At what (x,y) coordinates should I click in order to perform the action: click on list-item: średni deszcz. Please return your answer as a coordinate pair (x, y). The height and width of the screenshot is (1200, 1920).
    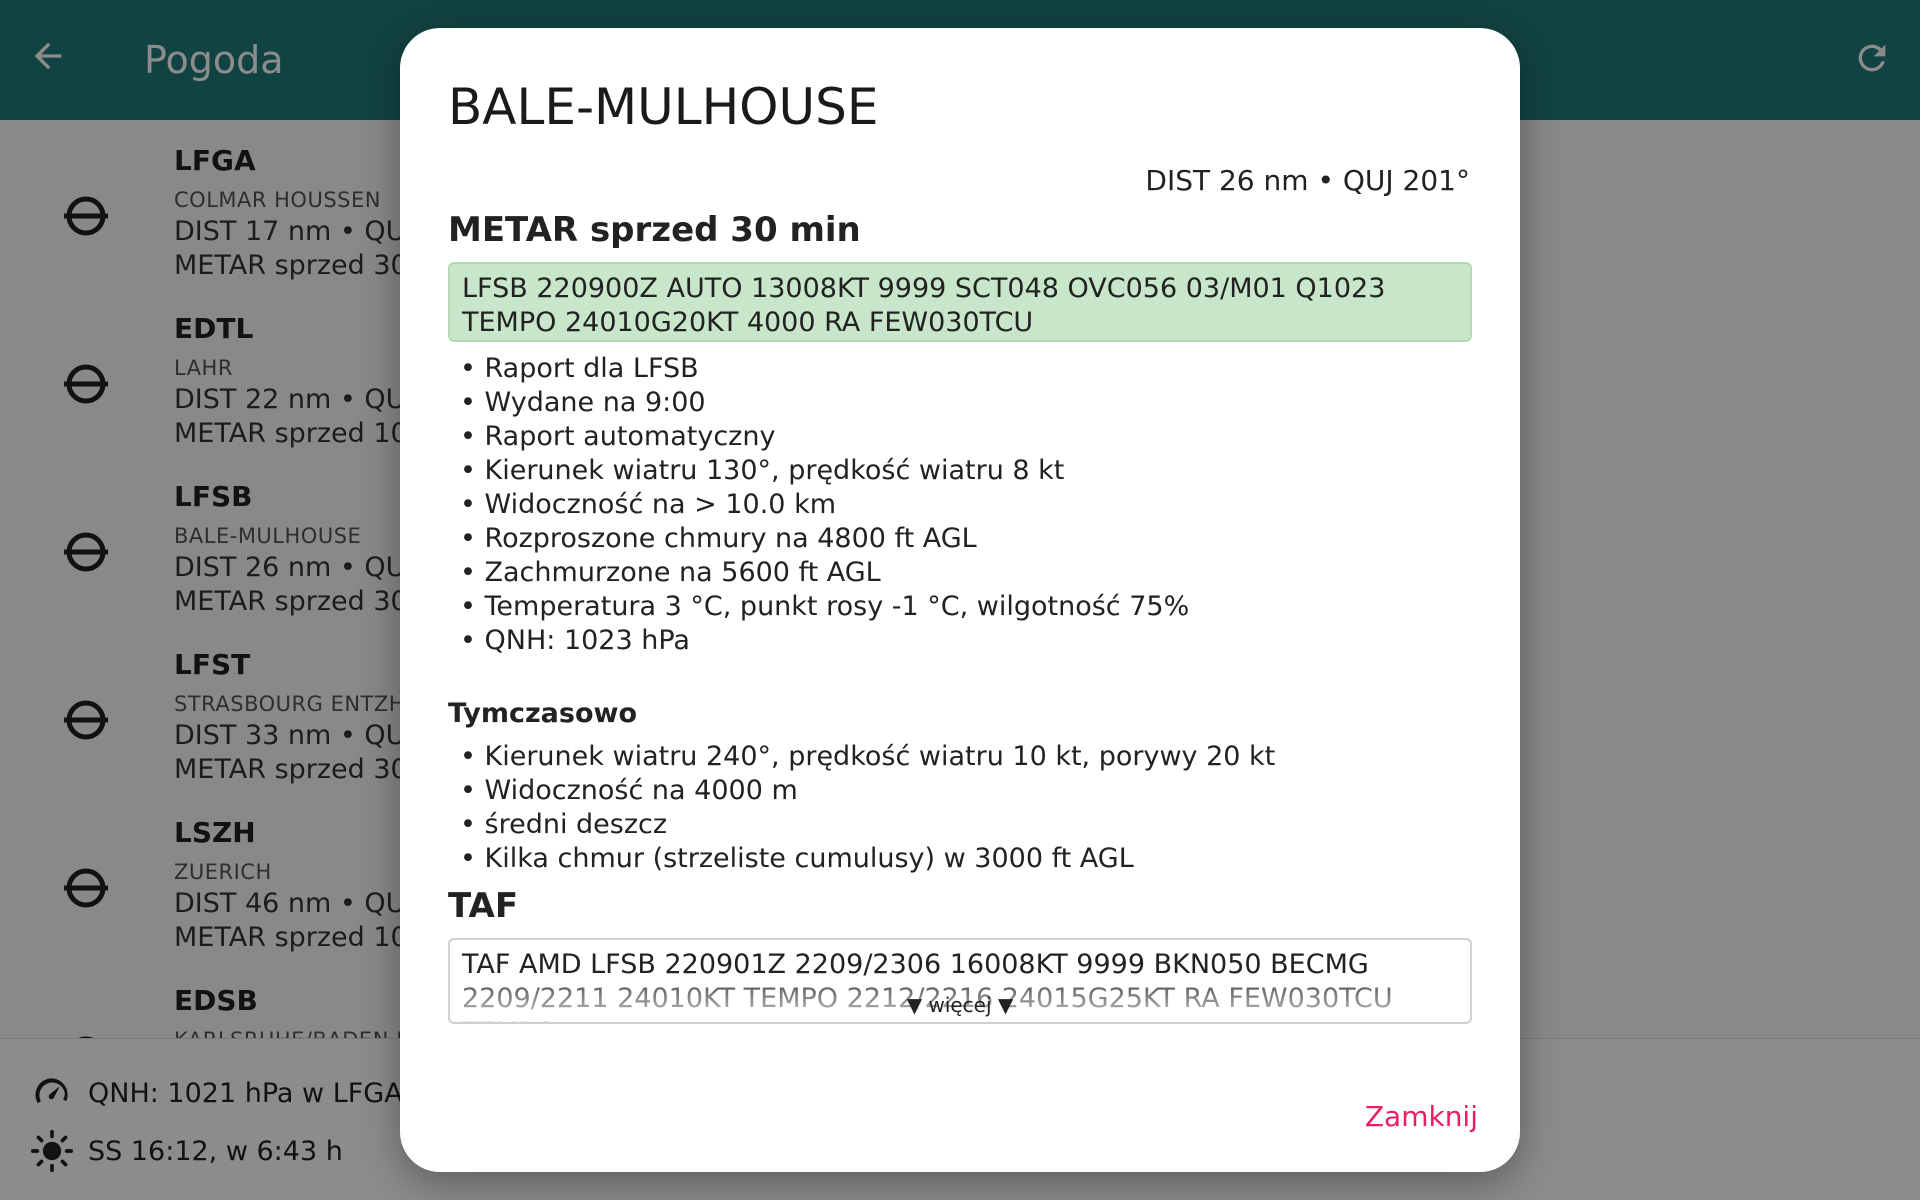
    Looking at the image, I should click on (867, 825).